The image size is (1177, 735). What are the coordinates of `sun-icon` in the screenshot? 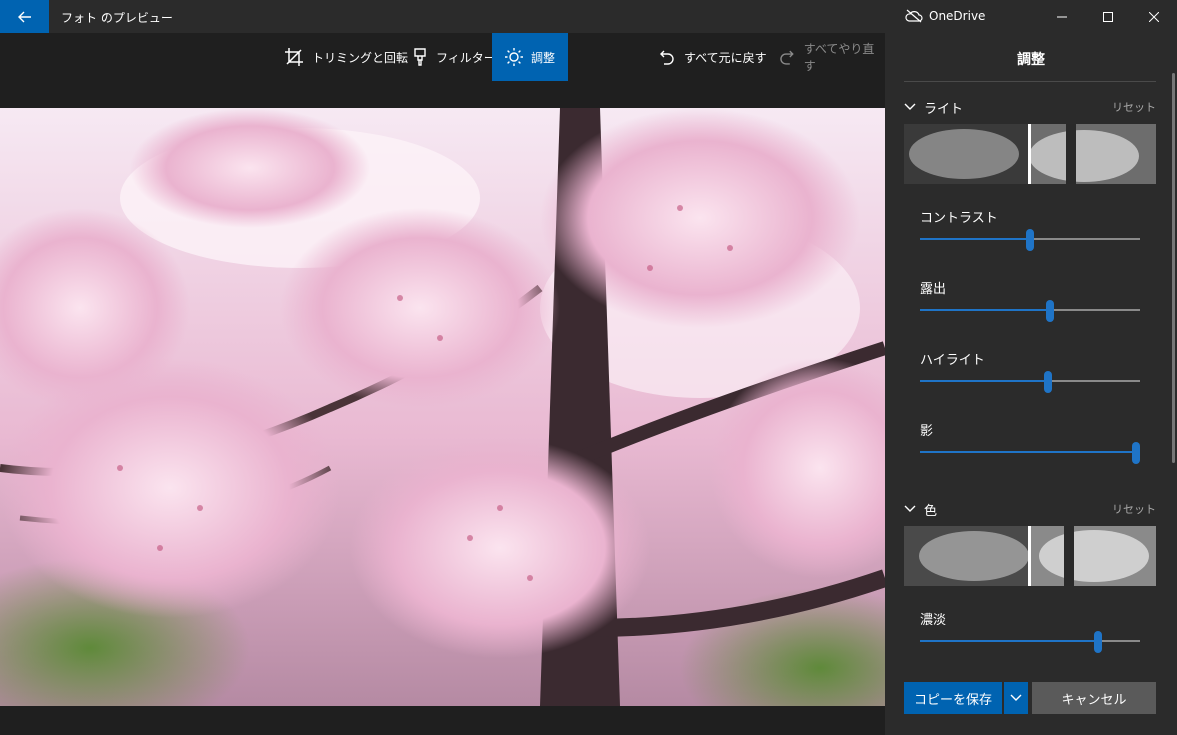 It's located at (513, 57).